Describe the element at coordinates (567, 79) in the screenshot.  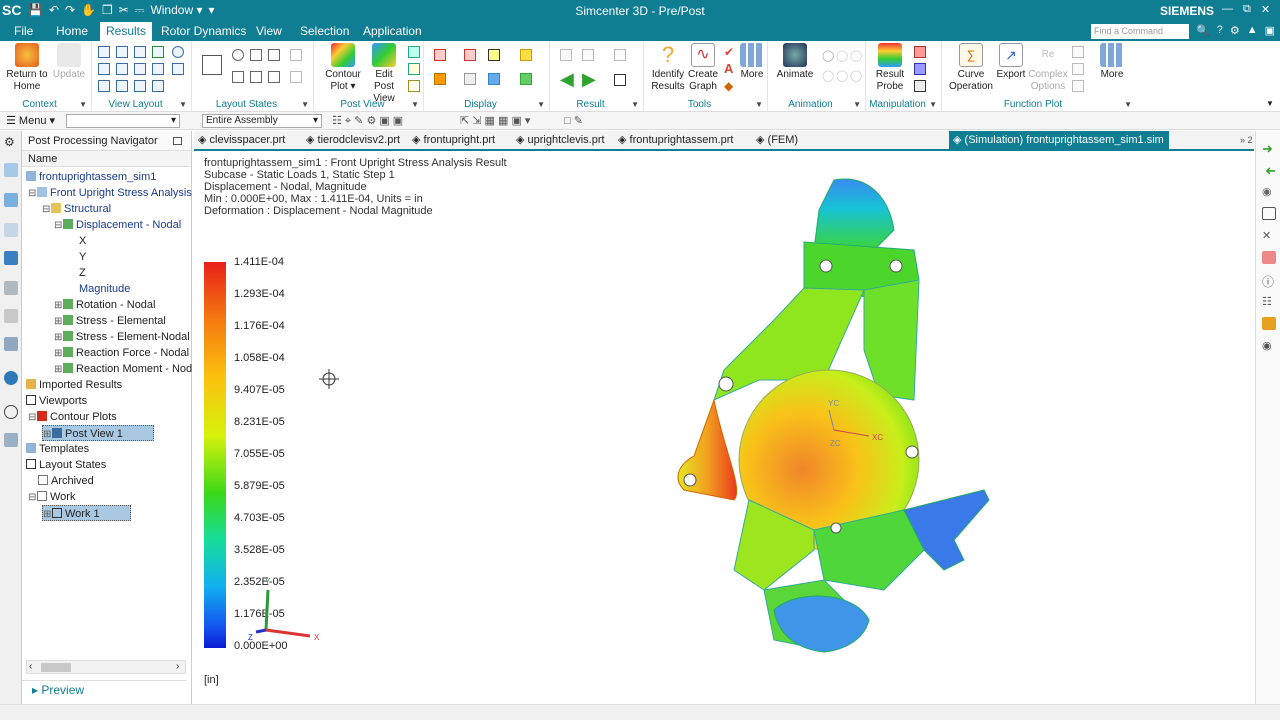
I see `previous-result-icon: ◀` at that location.